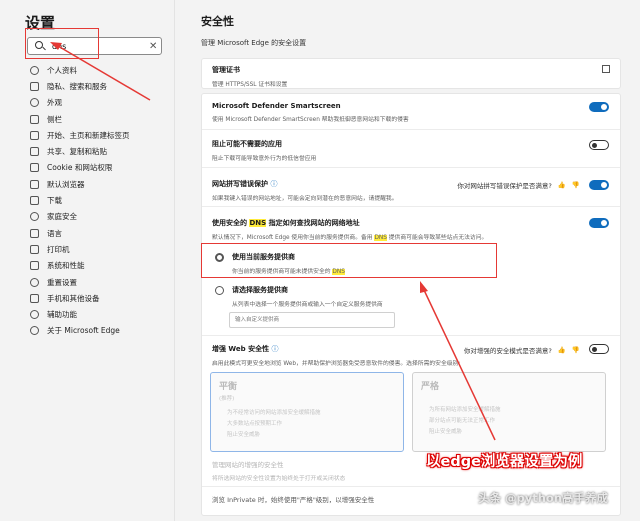  Describe the element at coordinates (100, 233) in the screenshot. I see `sidebar-item-languages: 语言` at that location.